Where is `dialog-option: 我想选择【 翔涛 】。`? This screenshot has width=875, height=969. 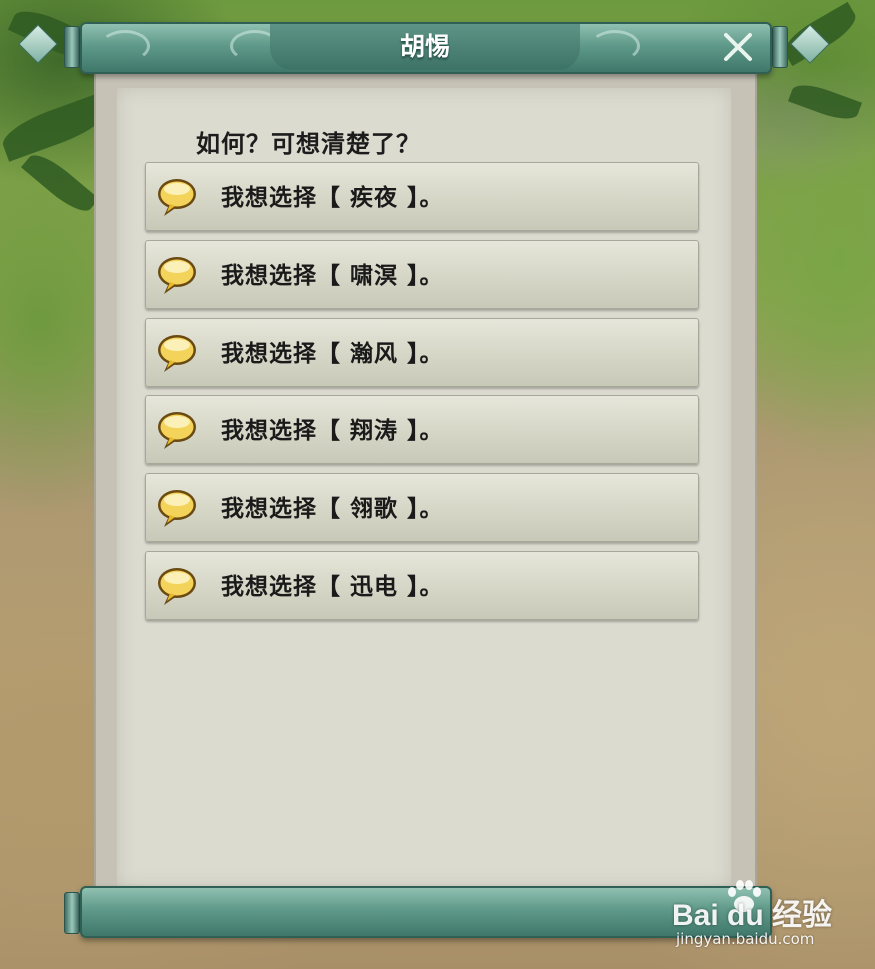
dialog-option: 我想选择【 翔涛 】。 is located at coordinates (422, 429).